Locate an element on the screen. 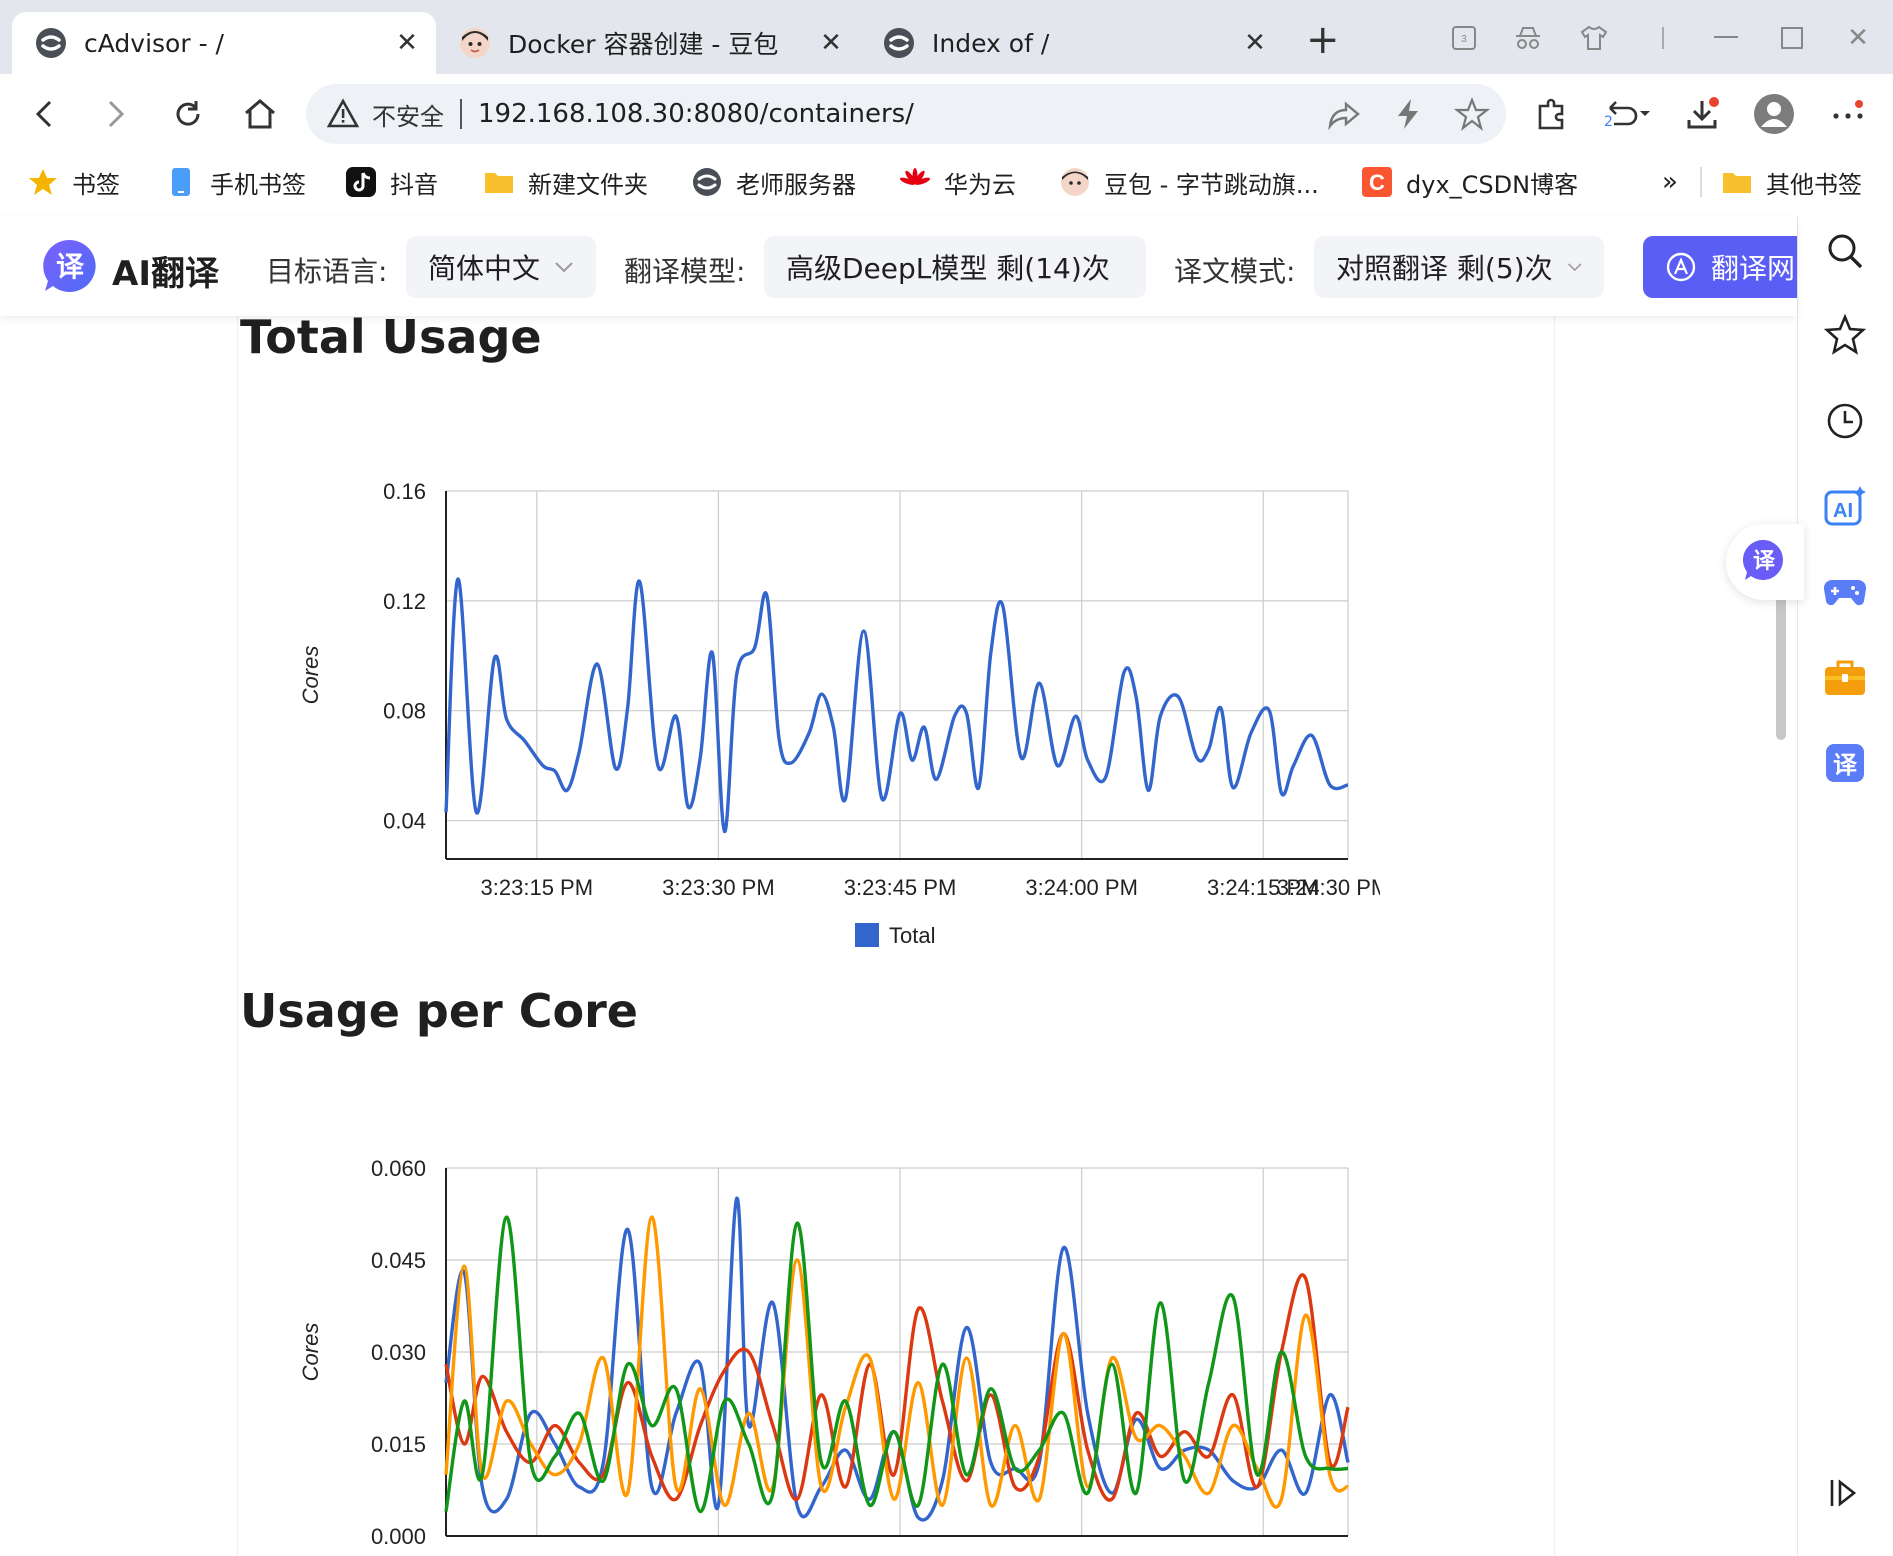  y-tick-label: 0.015 is located at coordinates (398, 1444).